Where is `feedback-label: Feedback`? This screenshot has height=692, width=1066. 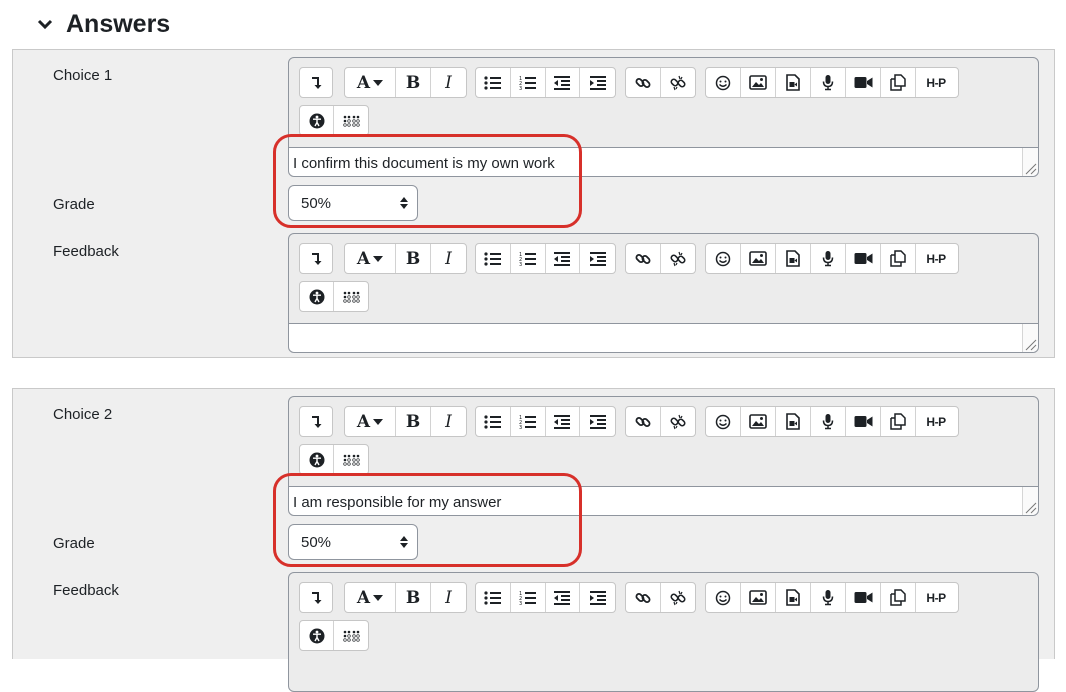
feedback-label: Feedback is located at coordinates (86, 251).